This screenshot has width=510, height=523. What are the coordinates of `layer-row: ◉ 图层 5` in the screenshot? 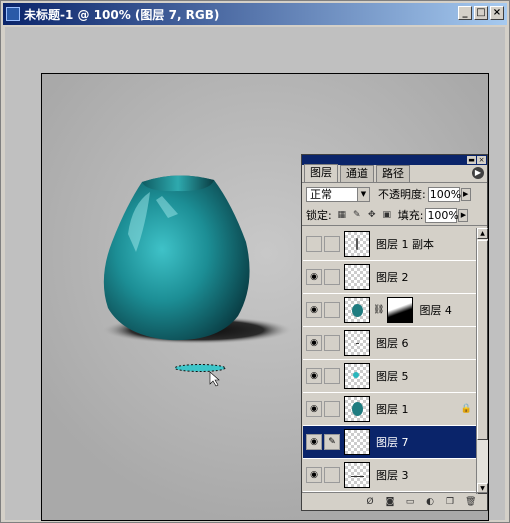 It's located at (389, 376).